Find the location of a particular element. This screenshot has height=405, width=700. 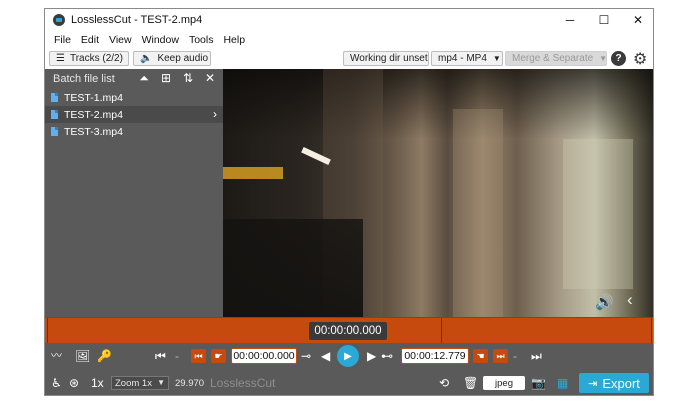

set-cut-end-button: ☚ is located at coordinates (480, 356).